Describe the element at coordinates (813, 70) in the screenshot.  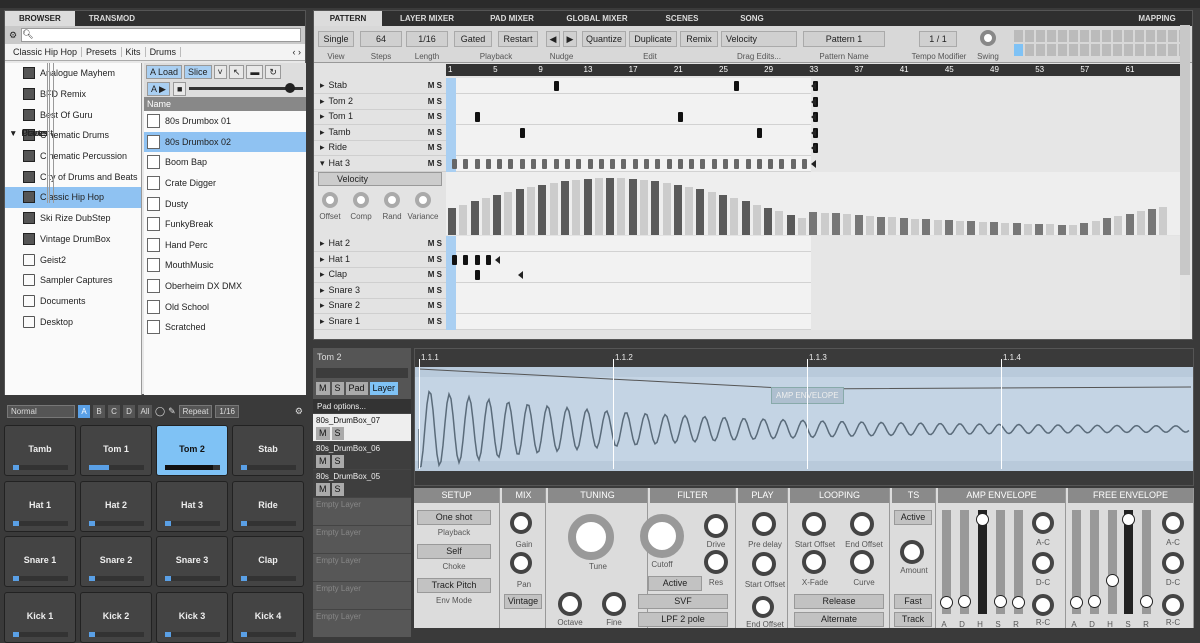
I see `step-ruler: 1 5 9 13 17 21 25 29 33 37 41 45 49 53 57 61` at that location.